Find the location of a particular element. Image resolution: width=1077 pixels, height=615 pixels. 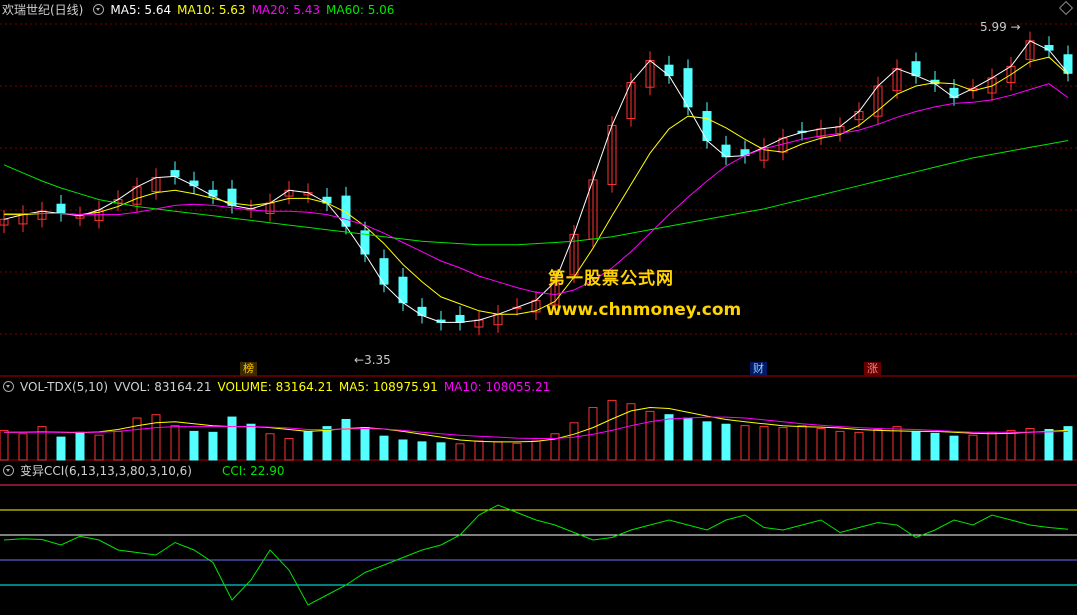

ma60-value: MA60: 5.06 is located at coordinates (360, 10).